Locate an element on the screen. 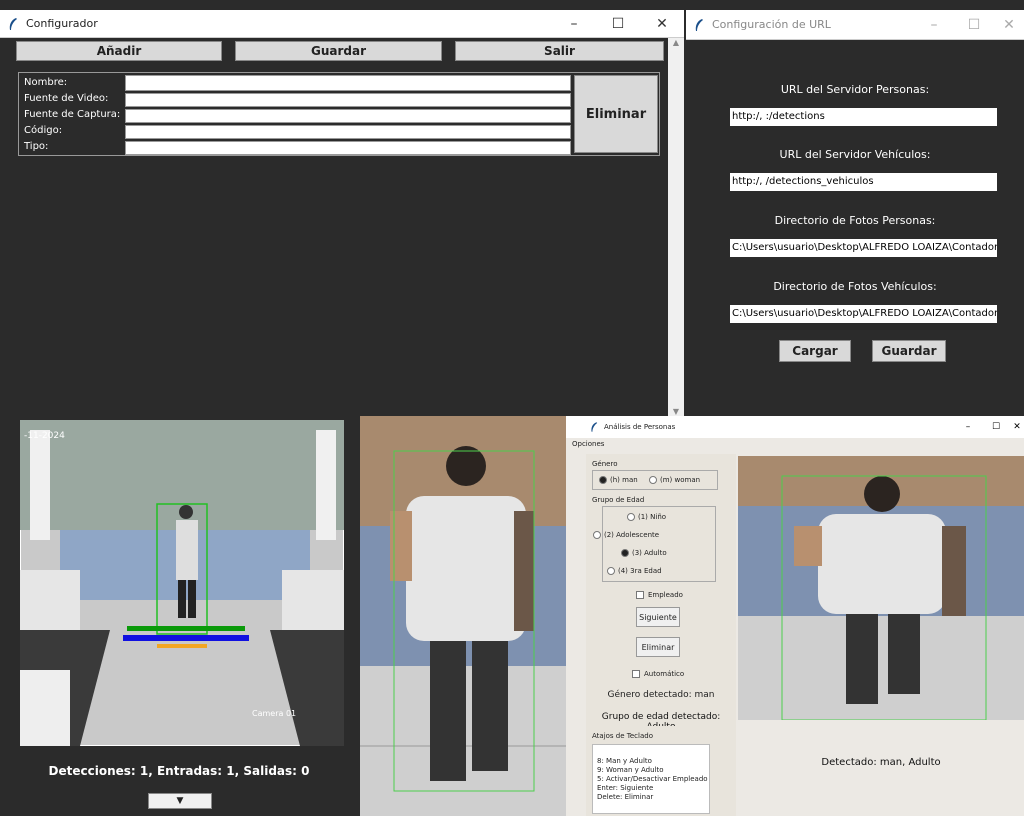  camera-timestamp: -11-2024 is located at coordinates (44, 436).